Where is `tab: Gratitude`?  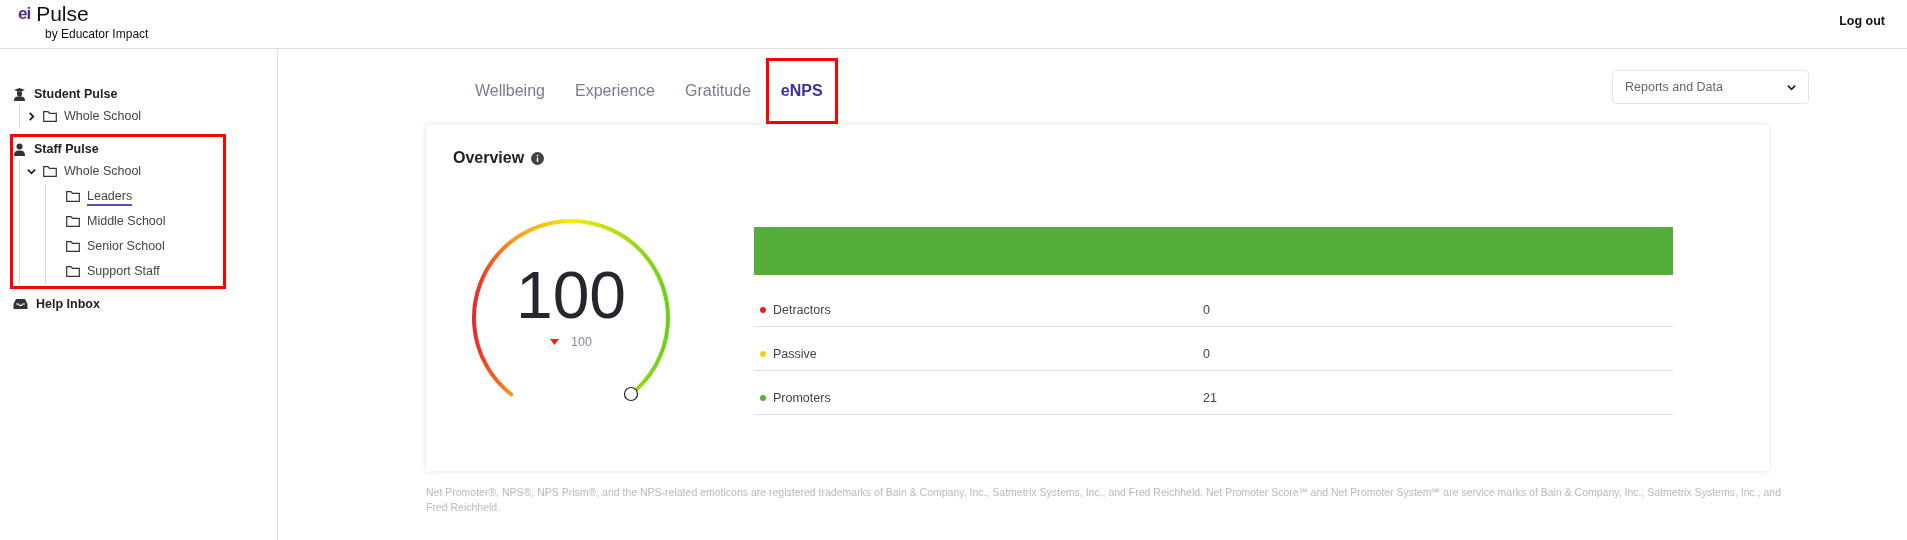 tab: Gratitude is located at coordinates (718, 91).